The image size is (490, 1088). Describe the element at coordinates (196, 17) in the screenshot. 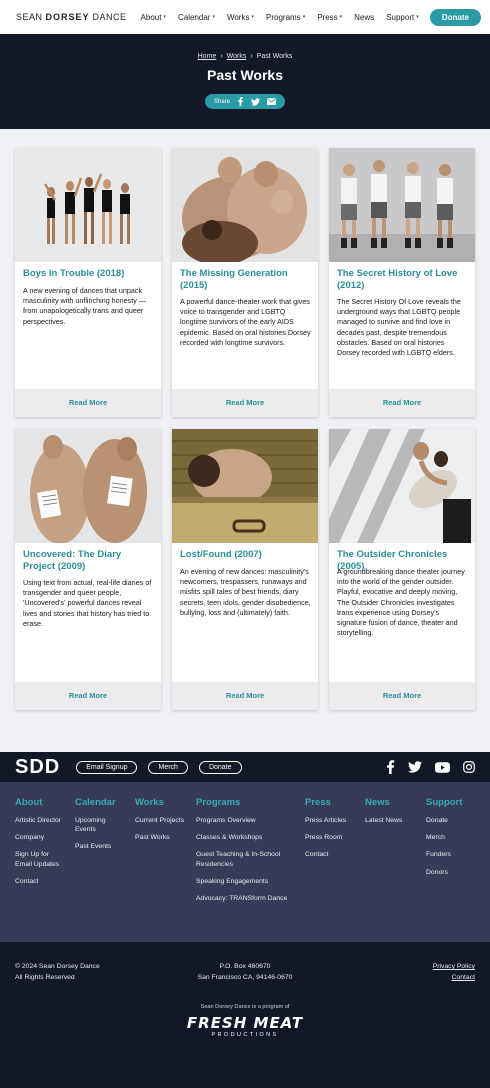

I see `nav-item-calendar: Calendar ▾` at that location.